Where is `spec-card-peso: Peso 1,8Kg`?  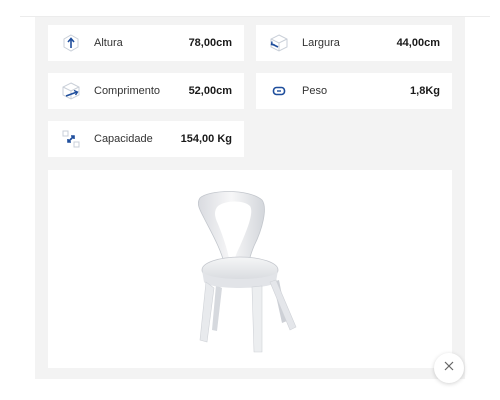
spec-card-peso: Peso 1,8Kg is located at coordinates (354, 91).